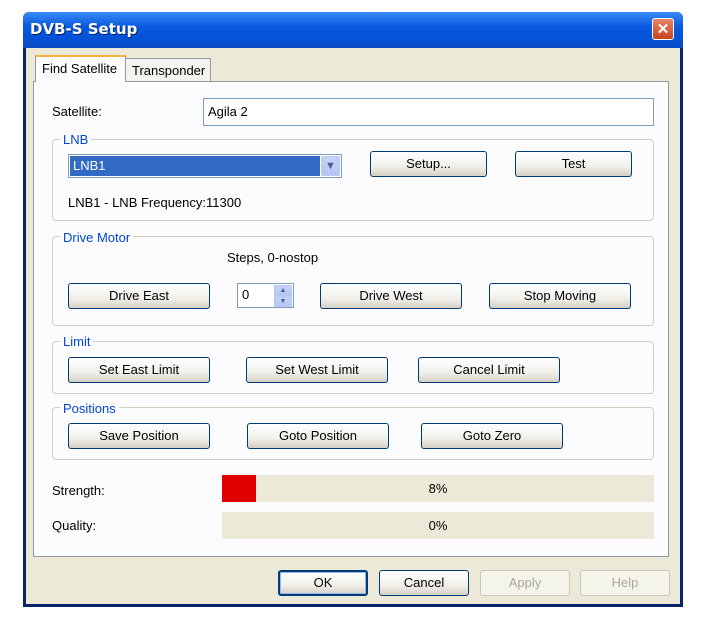  What do you see at coordinates (139, 296) in the screenshot?
I see `drive-east-button: Drive East` at bounding box center [139, 296].